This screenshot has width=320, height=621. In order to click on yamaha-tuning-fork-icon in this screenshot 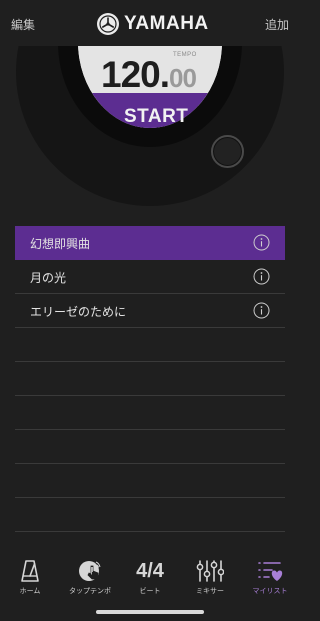, I will do `click(108, 24)`.